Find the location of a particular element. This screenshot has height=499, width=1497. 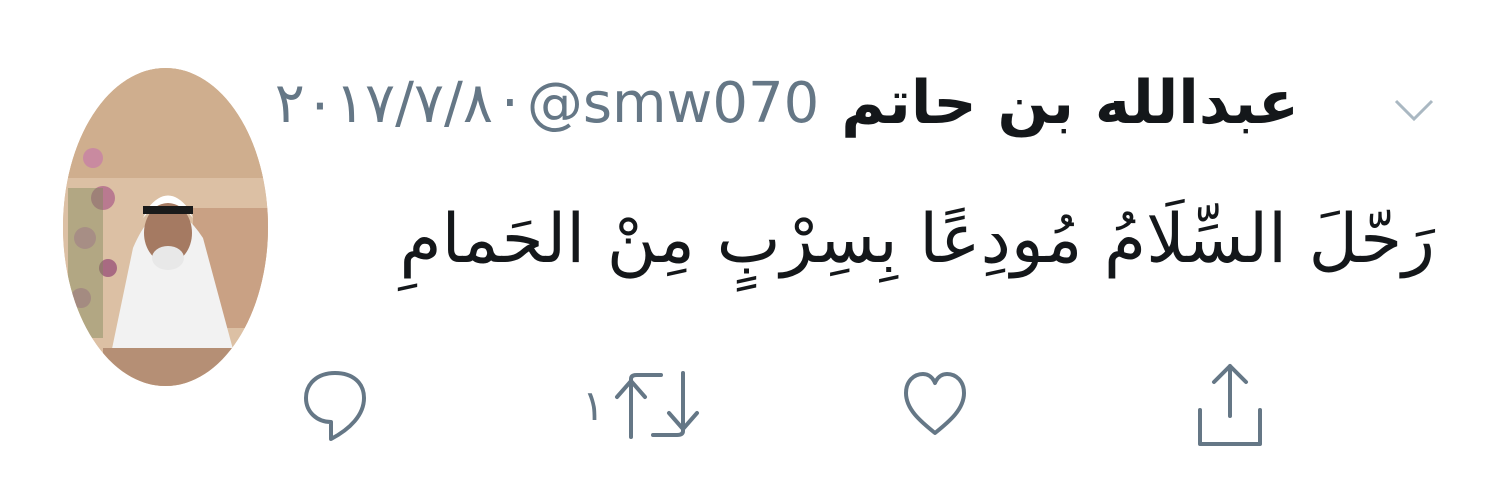

avatar is located at coordinates (165, 227).